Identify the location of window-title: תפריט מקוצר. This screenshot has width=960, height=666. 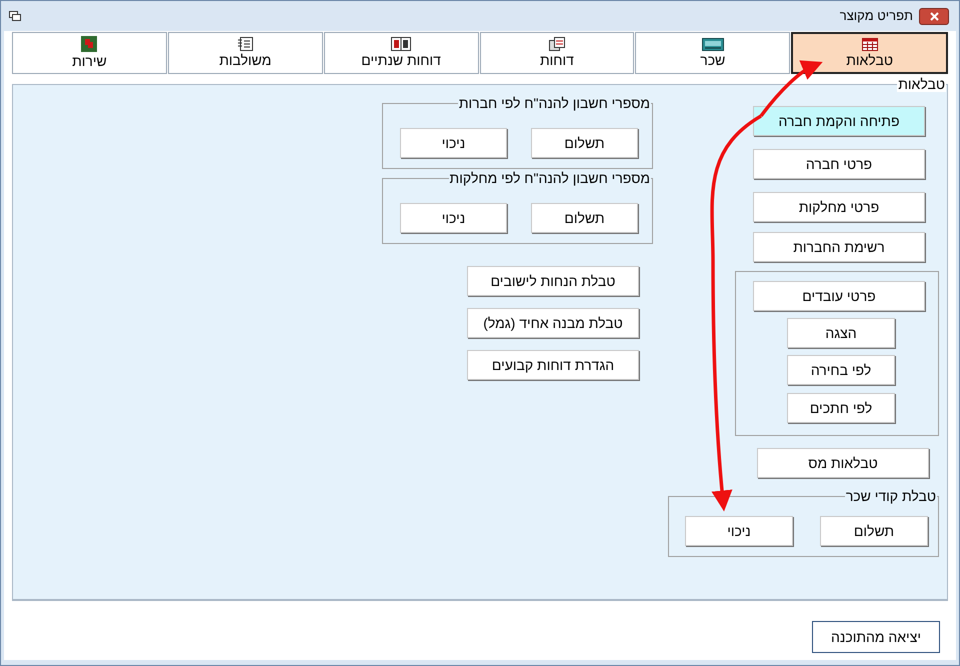
(876, 16).